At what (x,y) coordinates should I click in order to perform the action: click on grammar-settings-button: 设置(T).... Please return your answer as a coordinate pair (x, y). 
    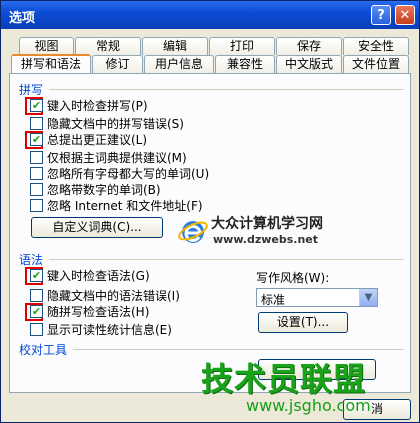
    Looking at the image, I should click on (303, 322).